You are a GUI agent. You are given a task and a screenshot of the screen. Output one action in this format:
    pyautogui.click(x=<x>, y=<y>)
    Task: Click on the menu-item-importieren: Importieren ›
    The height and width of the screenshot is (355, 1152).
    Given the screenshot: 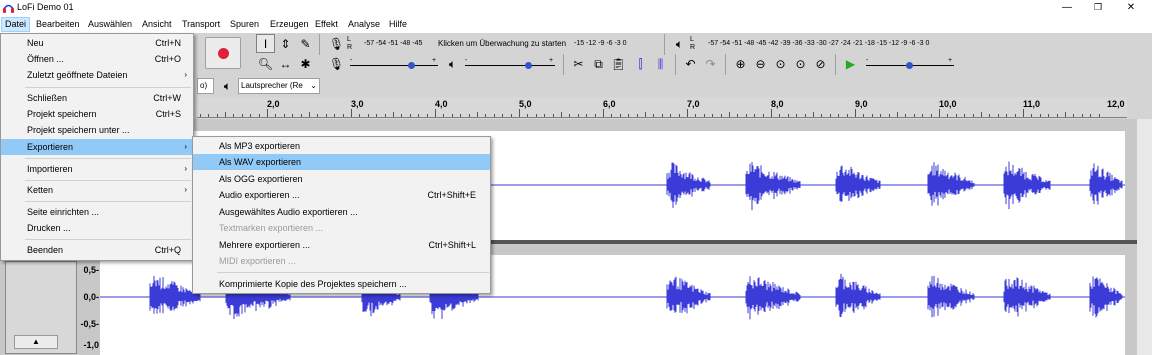 What is the action you would take?
    pyautogui.click(x=97, y=169)
    